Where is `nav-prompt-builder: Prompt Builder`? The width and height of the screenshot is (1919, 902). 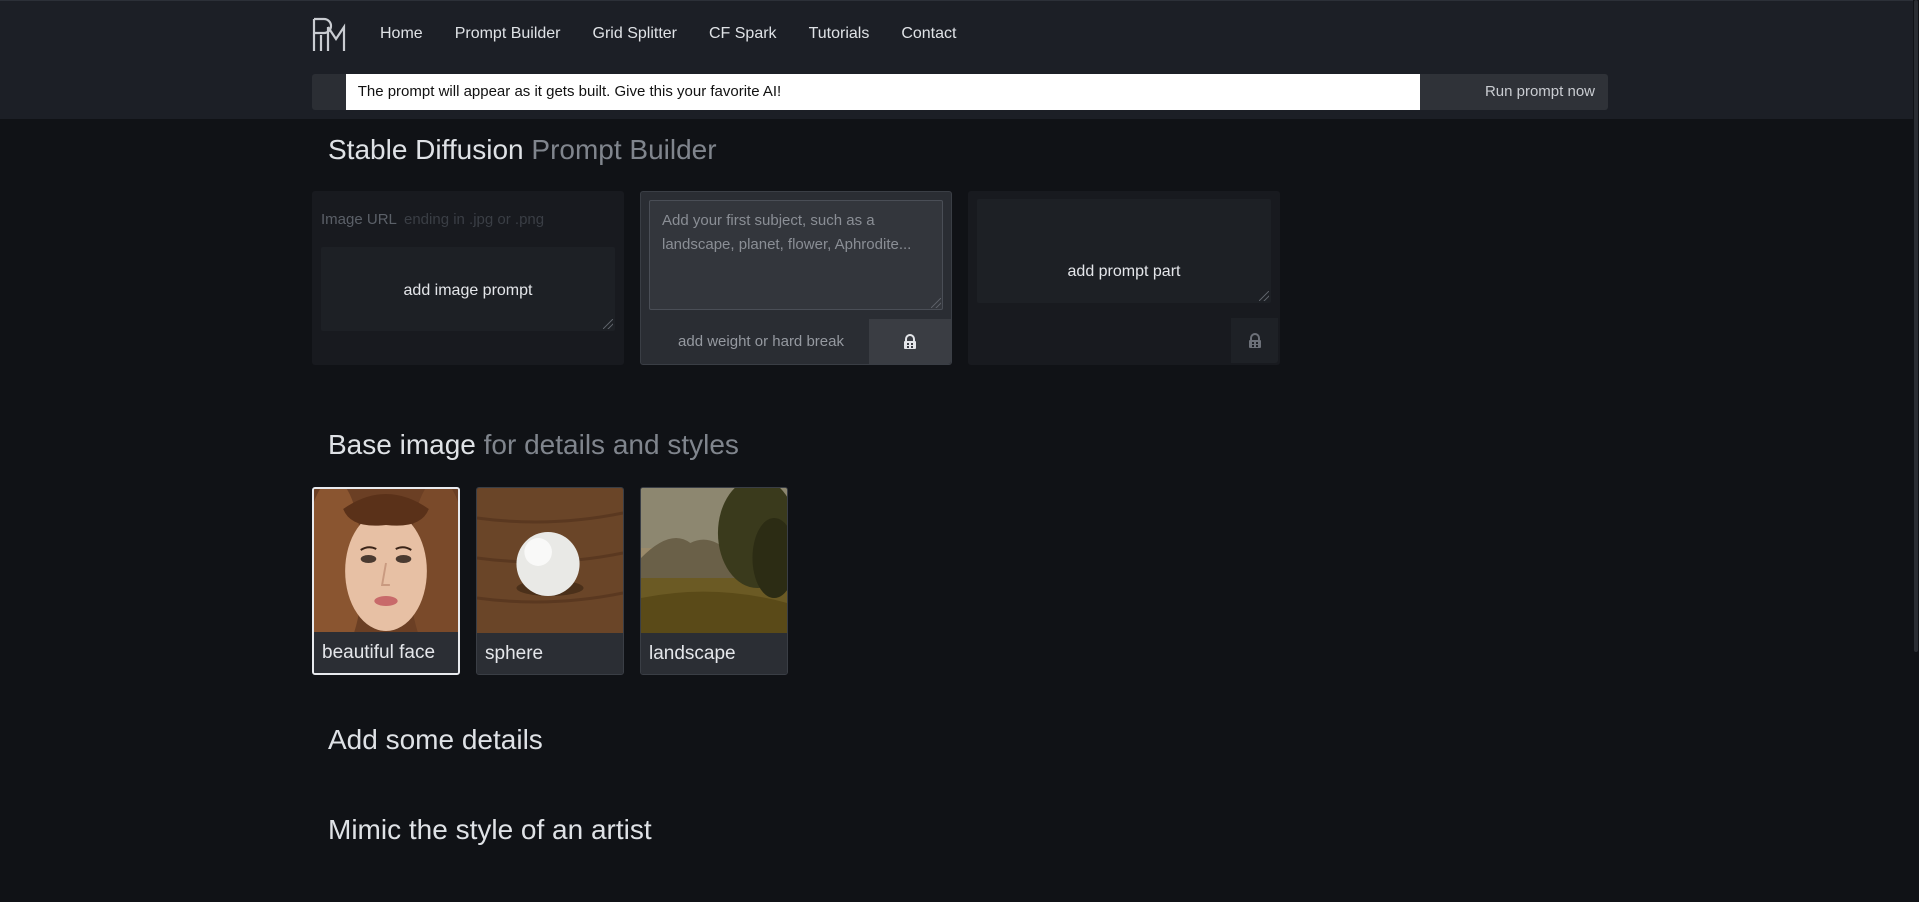
nav-prompt-builder: Prompt Builder is located at coordinates (508, 34).